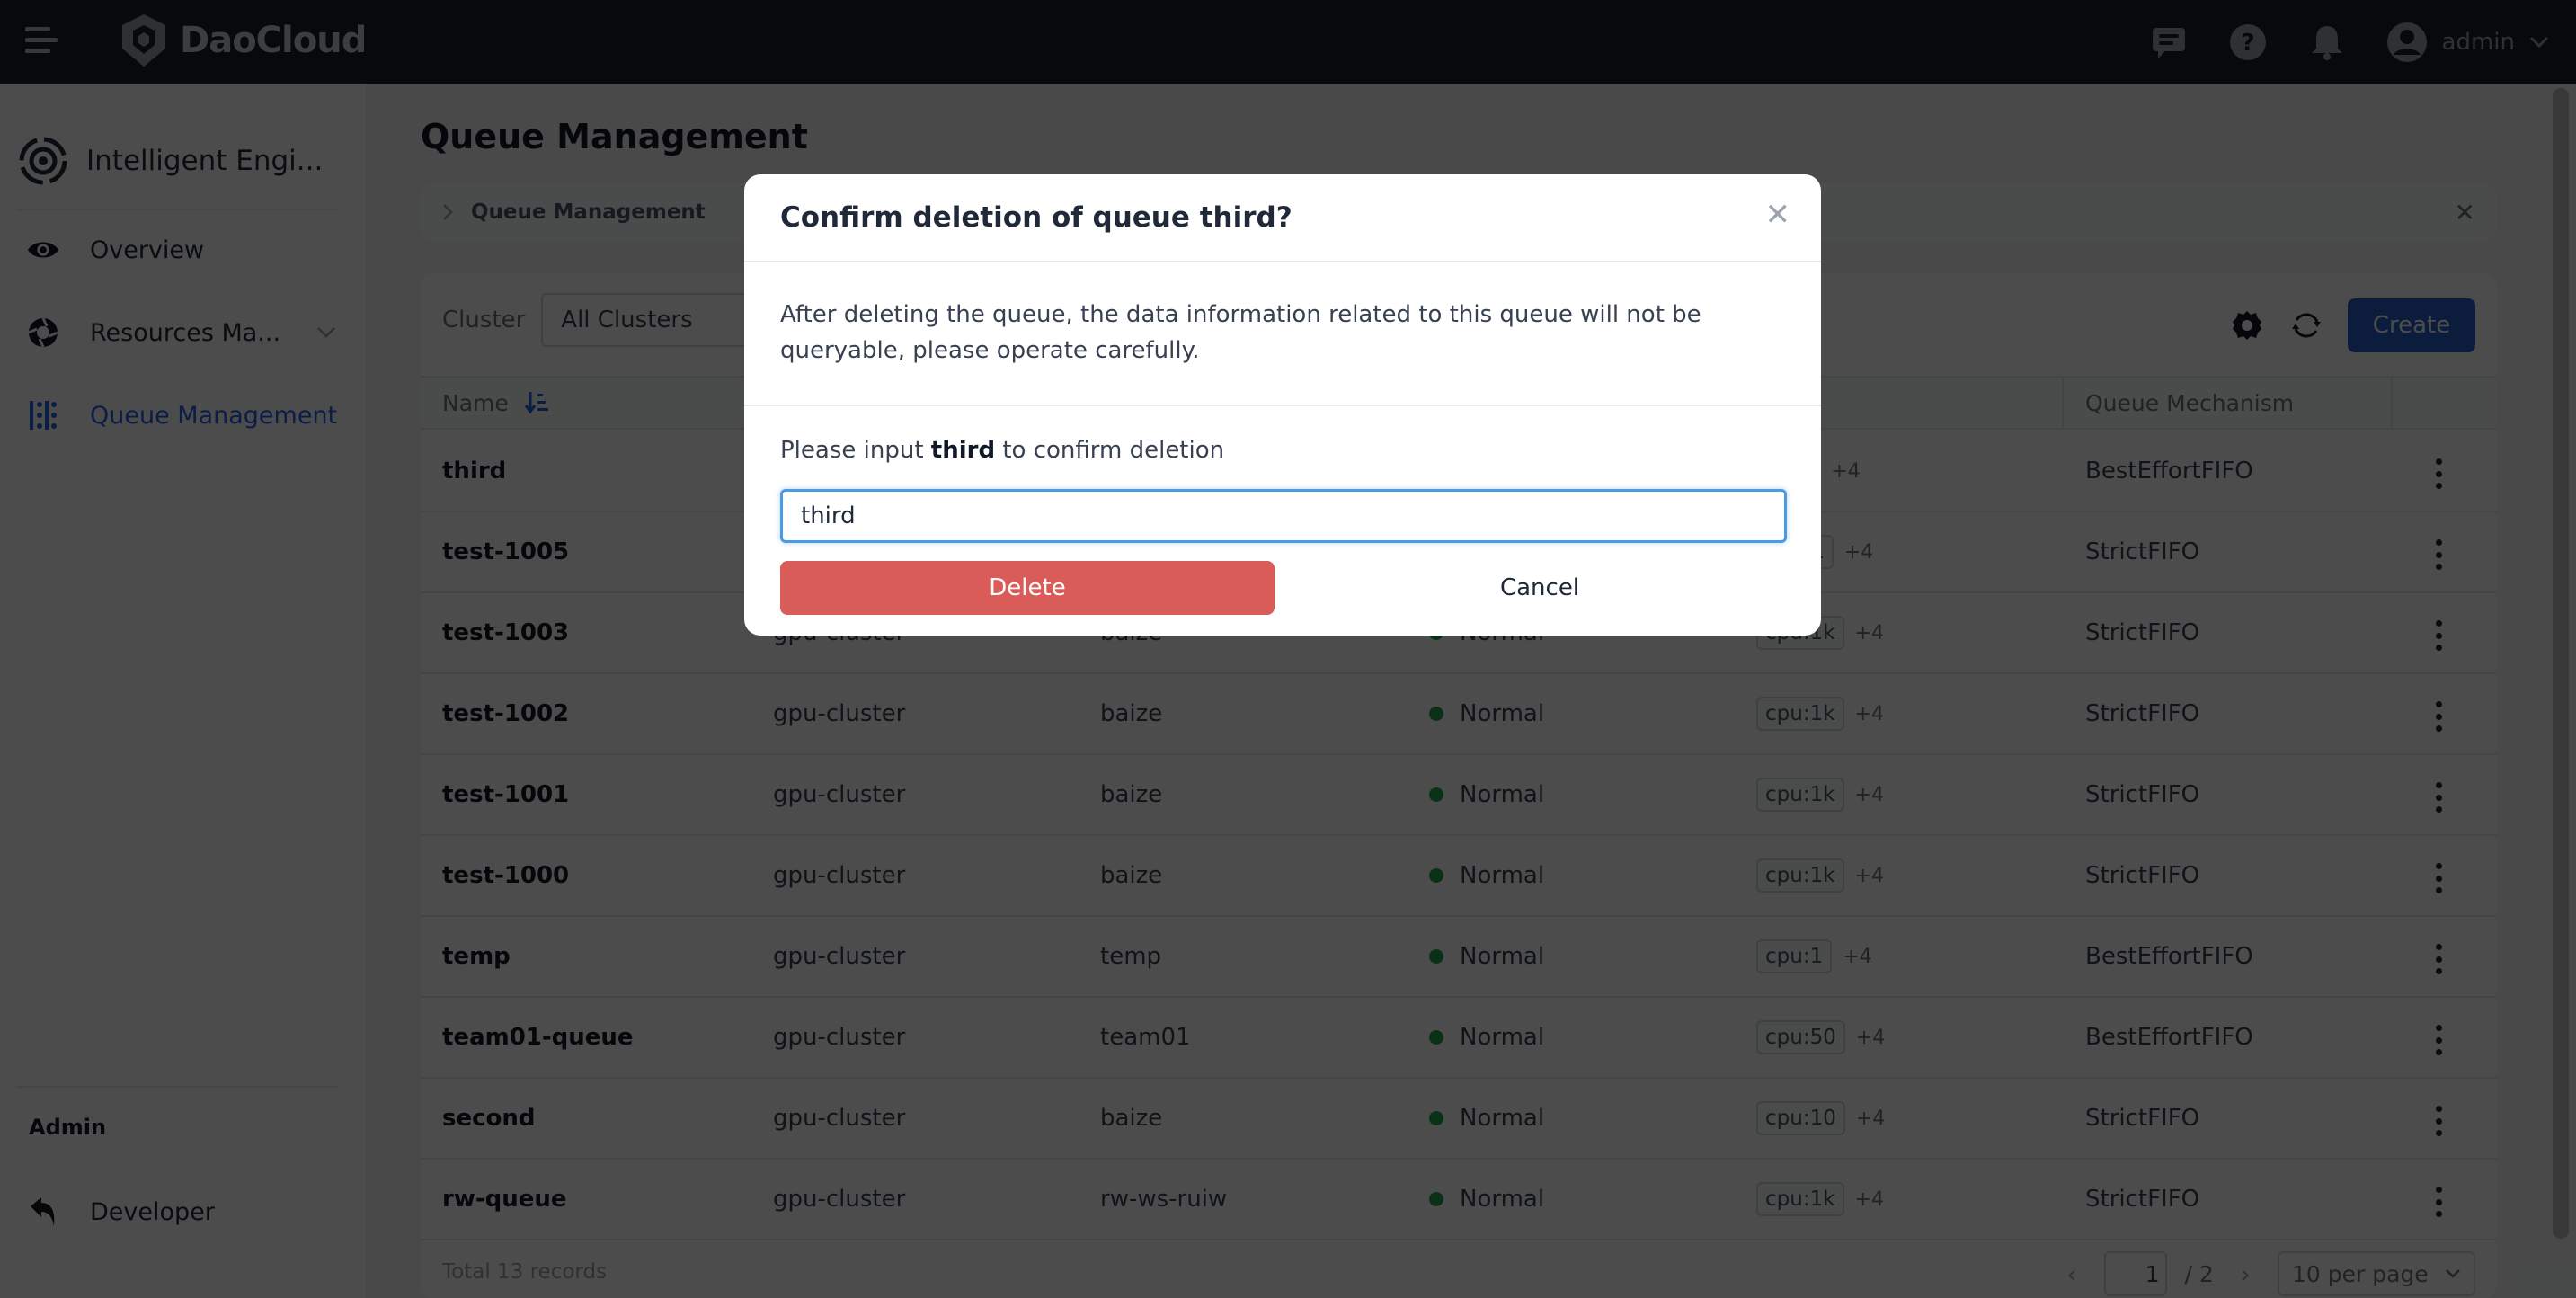 This screenshot has width=2576, height=1298. What do you see at coordinates (1283, 516) in the screenshot?
I see `confirm-name-input` at bounding box center [1283, 516].